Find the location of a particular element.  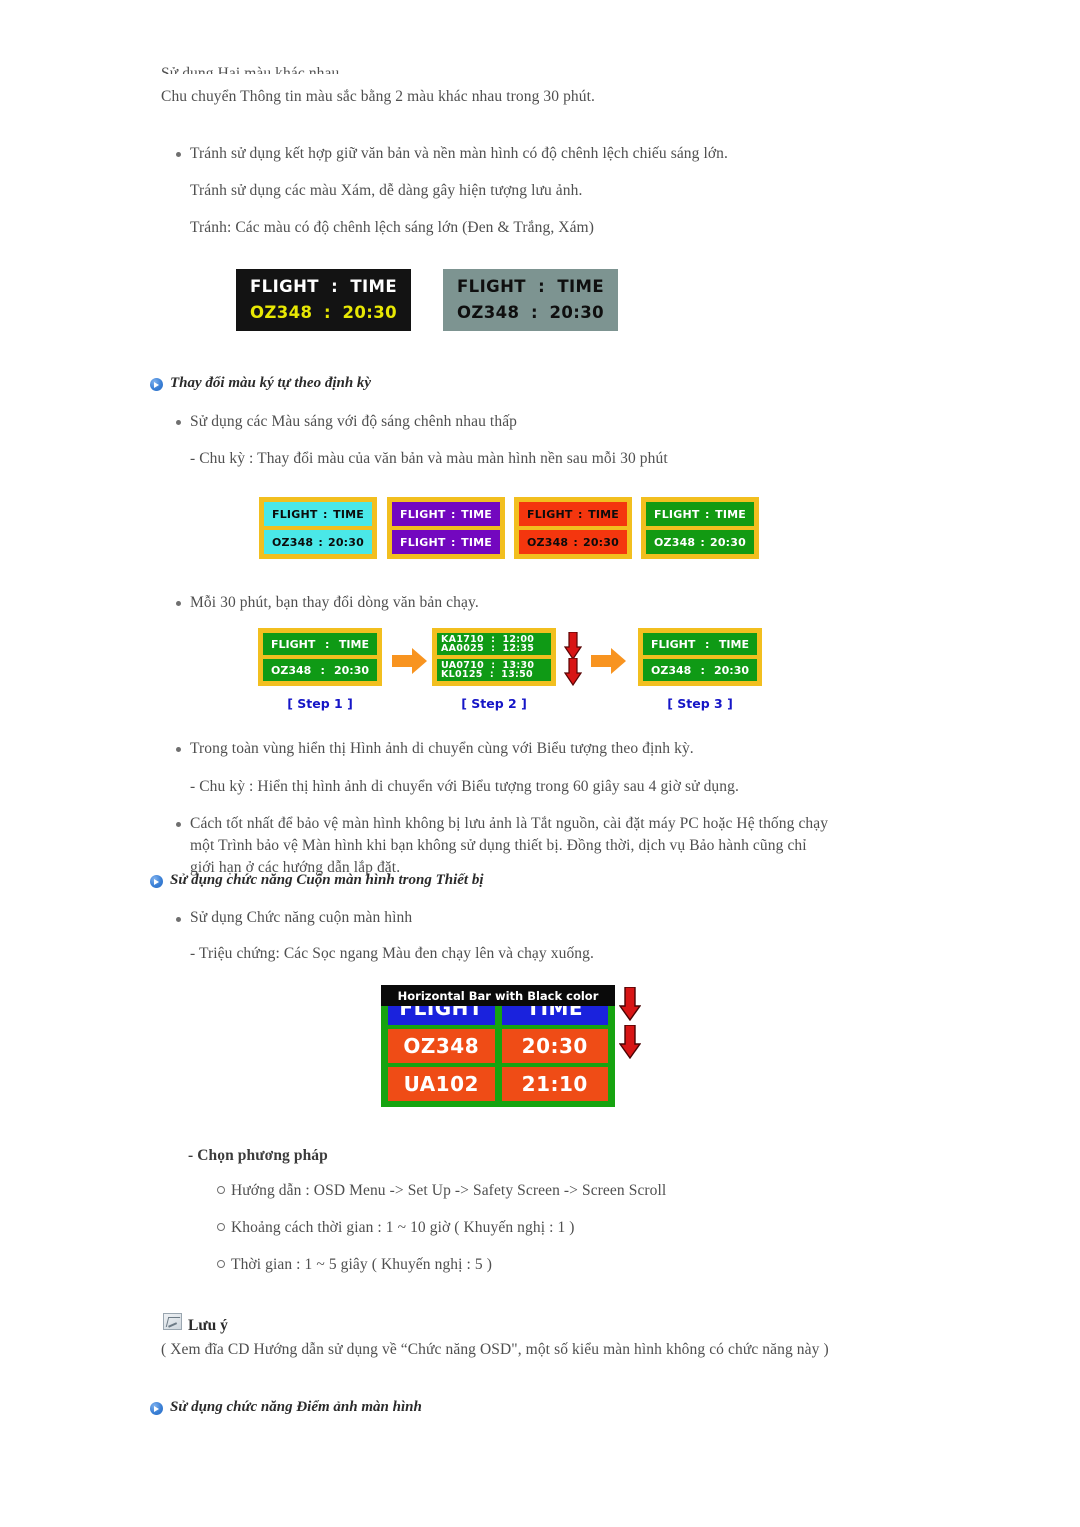

cb3-bot-left: OZ348 is located at coordinates (675, 542).